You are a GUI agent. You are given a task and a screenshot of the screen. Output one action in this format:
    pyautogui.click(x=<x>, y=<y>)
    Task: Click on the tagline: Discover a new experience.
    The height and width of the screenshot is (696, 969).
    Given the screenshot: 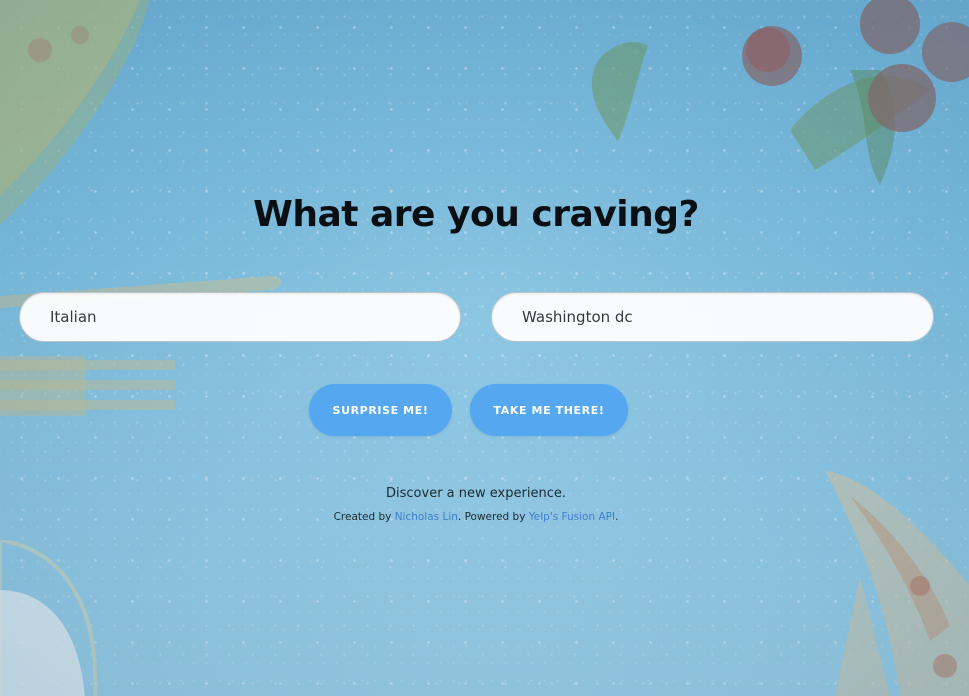 What is the action you would take?
    pyautogui.click(x=476, y=493)
    